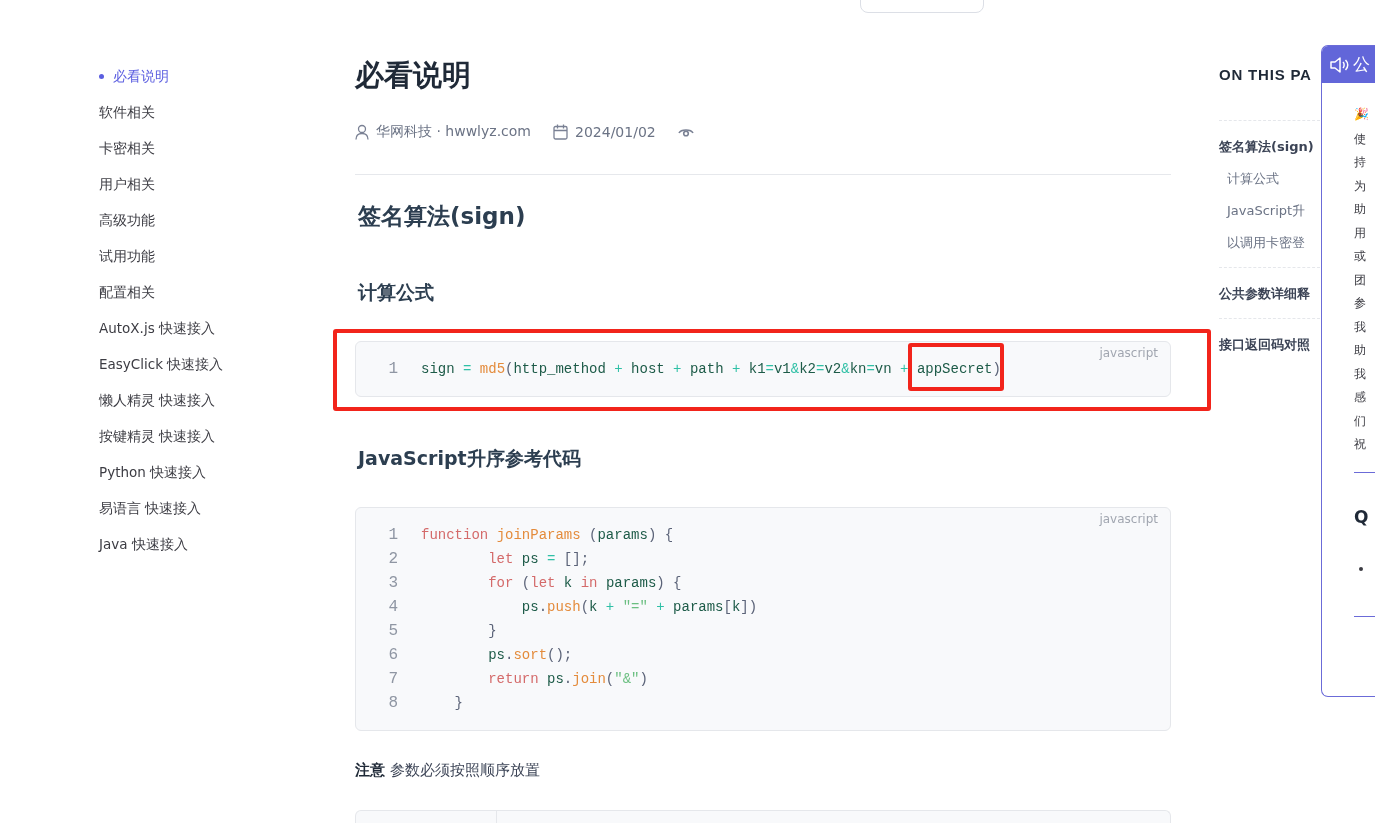 The height and width of the screenshot is (823, 1375). Describe the element at coordinates (227, 478) in the screenshot. I see `sidebar-item: Python 快速接入` at that location.